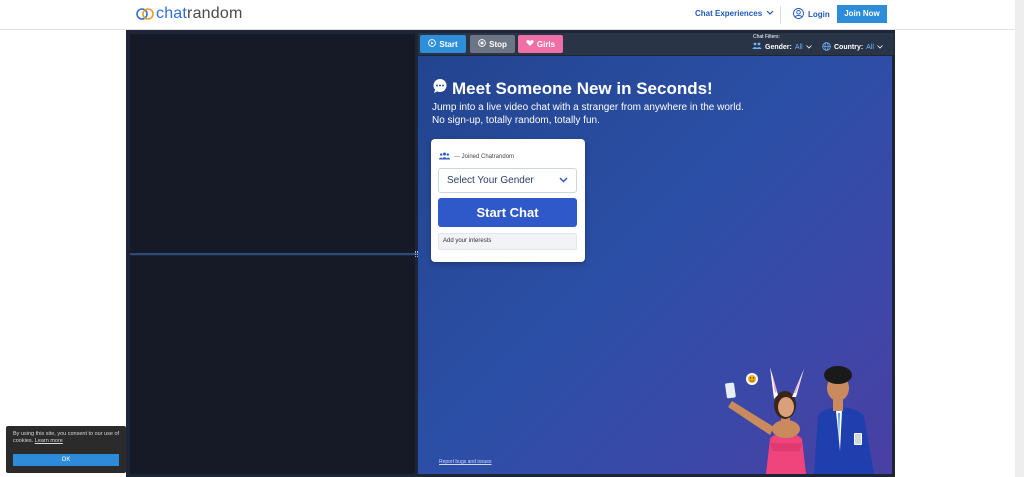 The width and height of the screenshot is (1024, 477). Describe the element at coordinates (432, 44) in the screenshot. I see `play-icon` at that location.